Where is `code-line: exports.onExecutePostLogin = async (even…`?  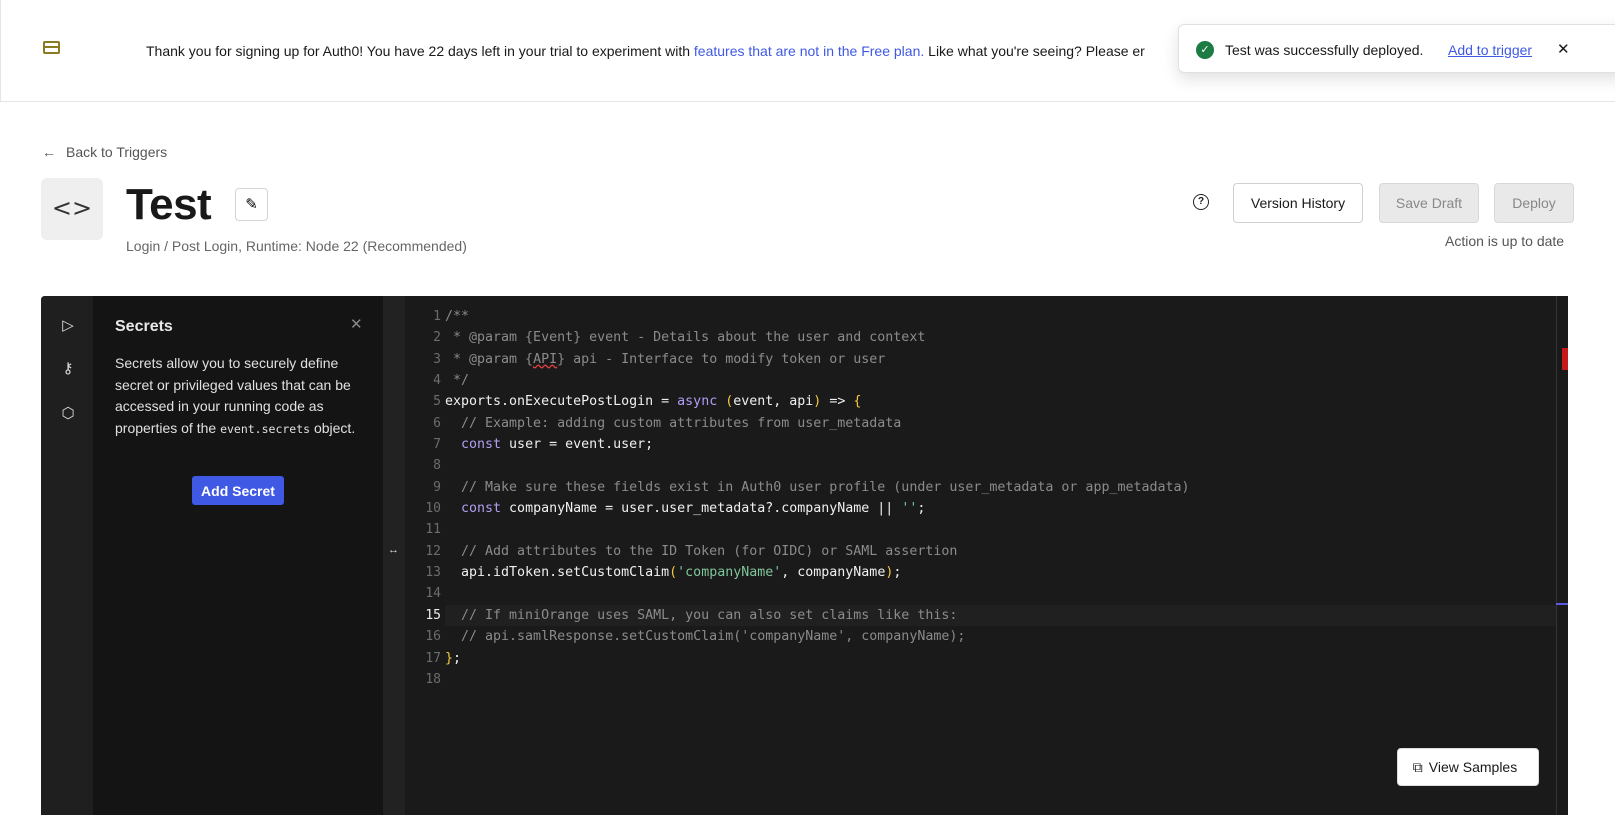 code-line: exports.onExecutePostLogin = async (even… is located at coordinates (1000, 401).